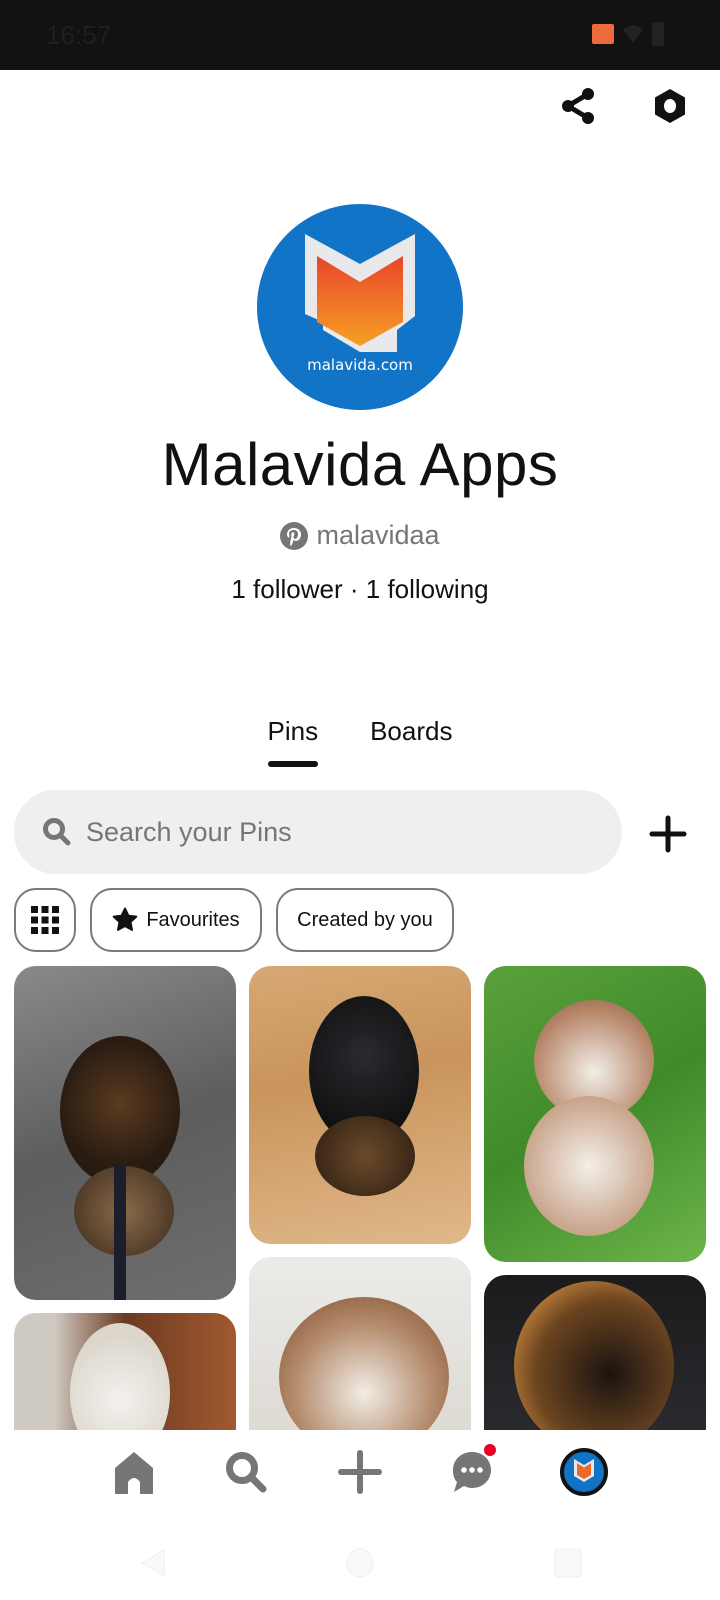  What do you see at coordinates (318, 832) in the screenshot?
I see `search-pins-input: Search your Pins` at bounding box center [318, 832].